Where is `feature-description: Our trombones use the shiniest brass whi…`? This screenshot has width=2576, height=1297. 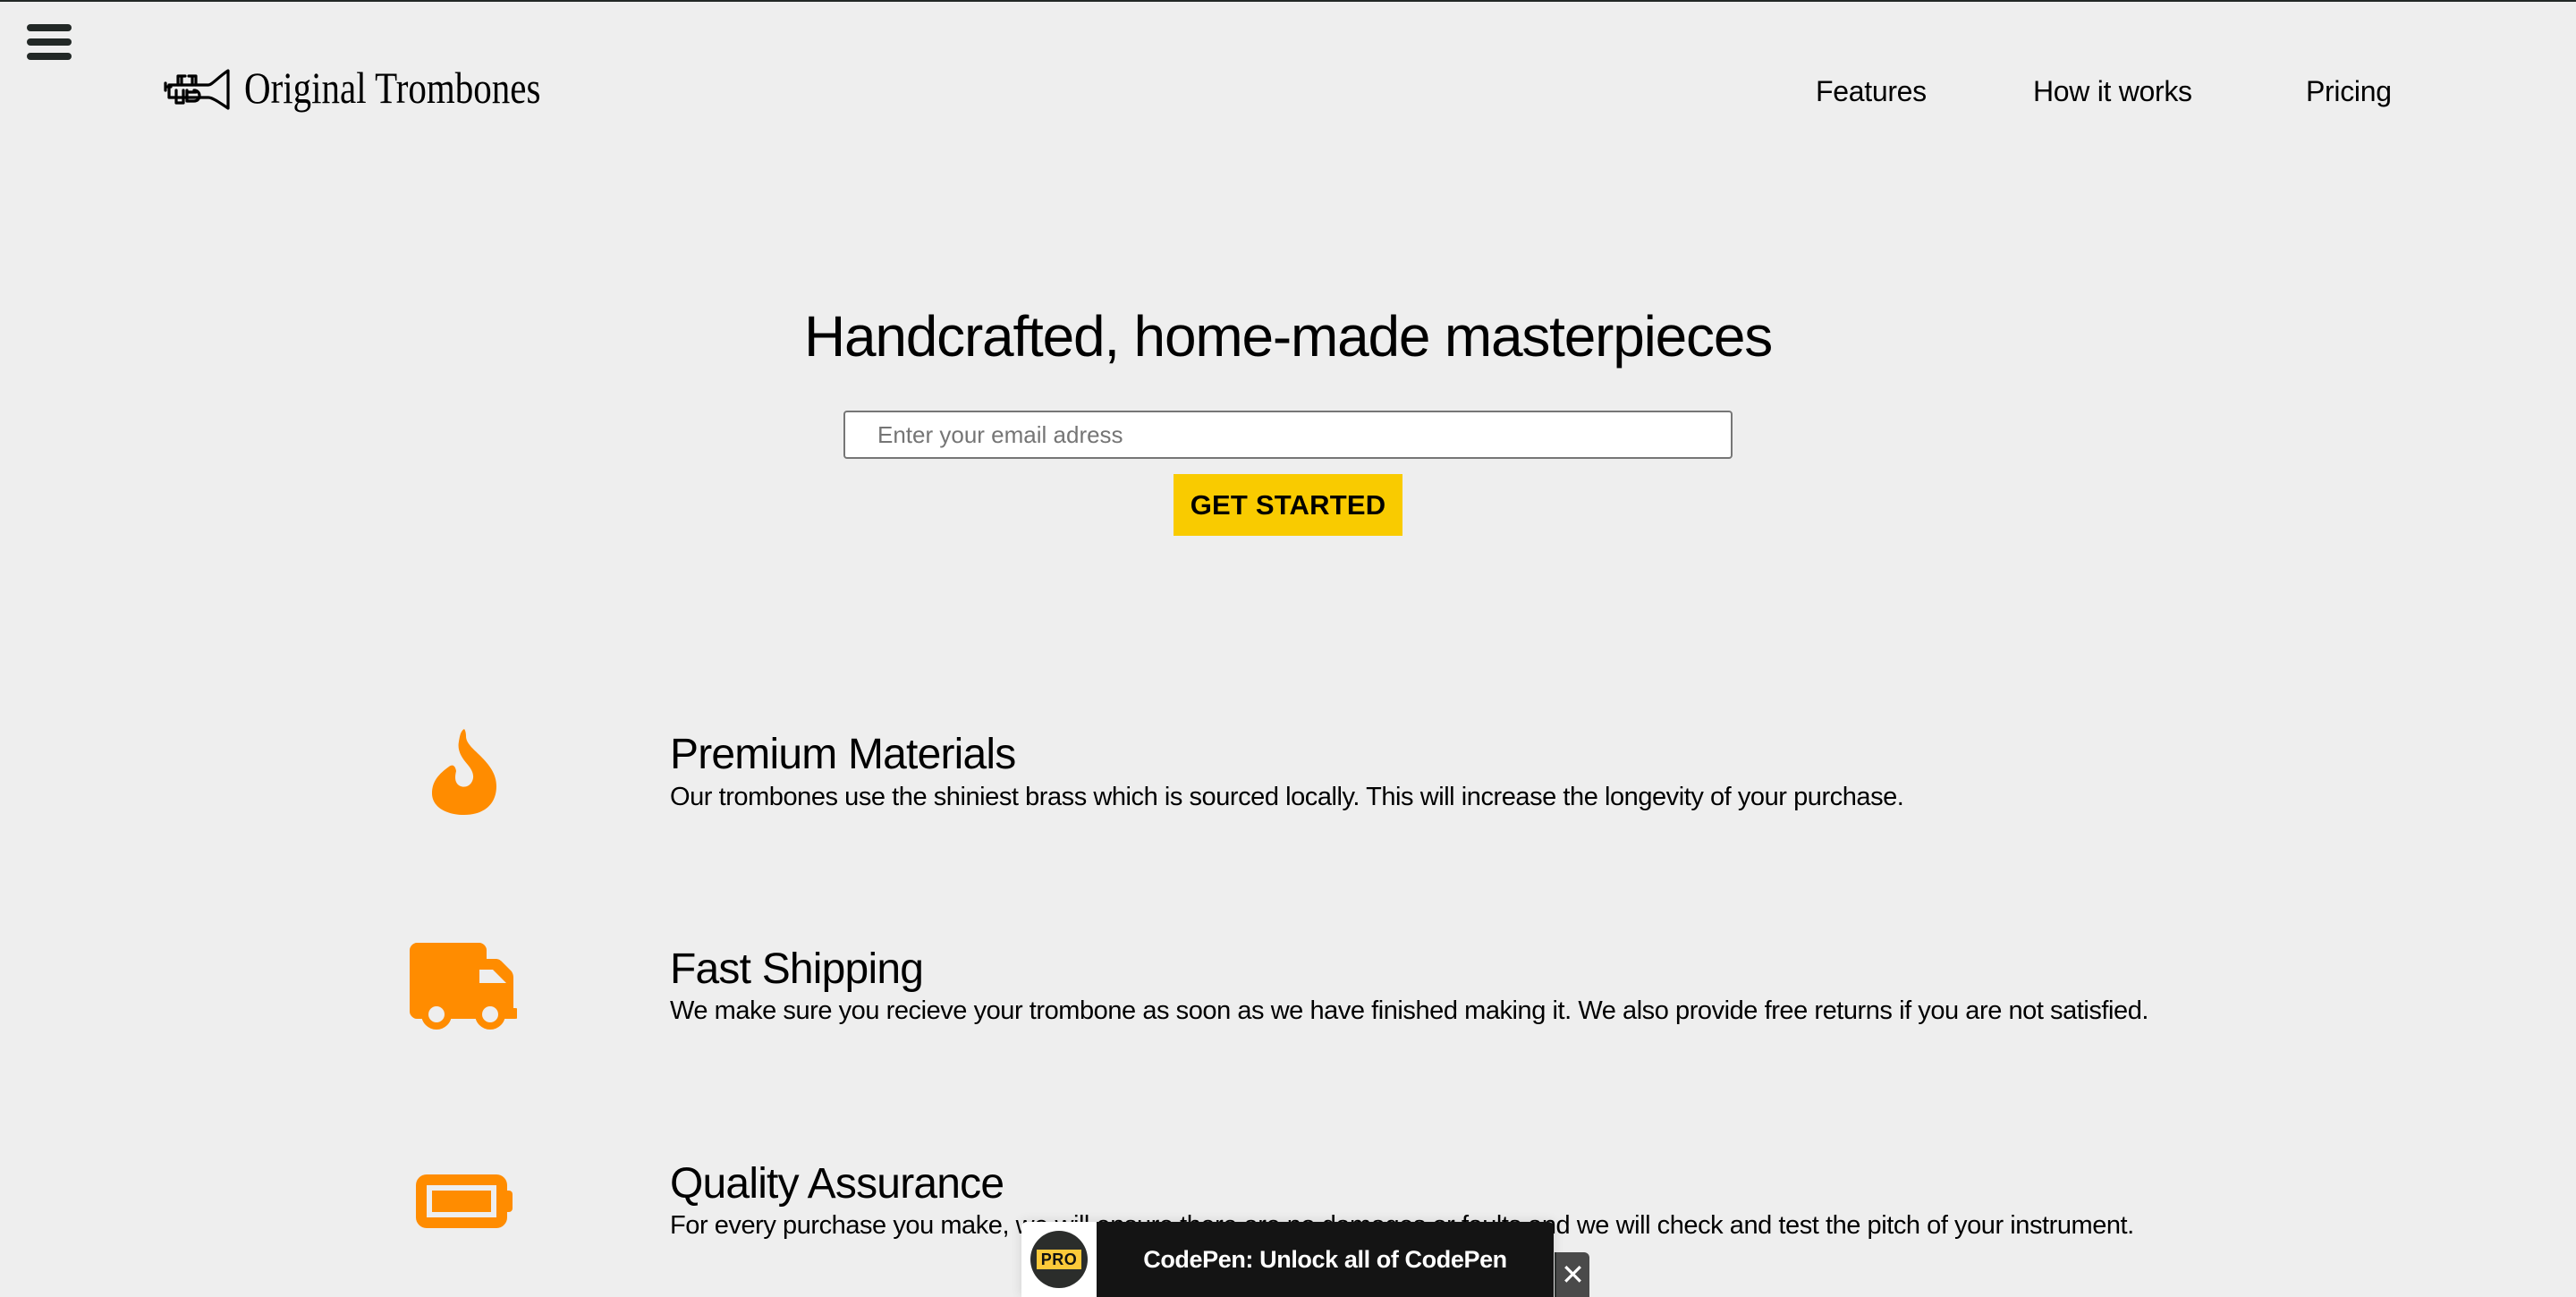 feature-description: Our trombones use the shiniest brass whi… is located at coordinates (1287, 797).